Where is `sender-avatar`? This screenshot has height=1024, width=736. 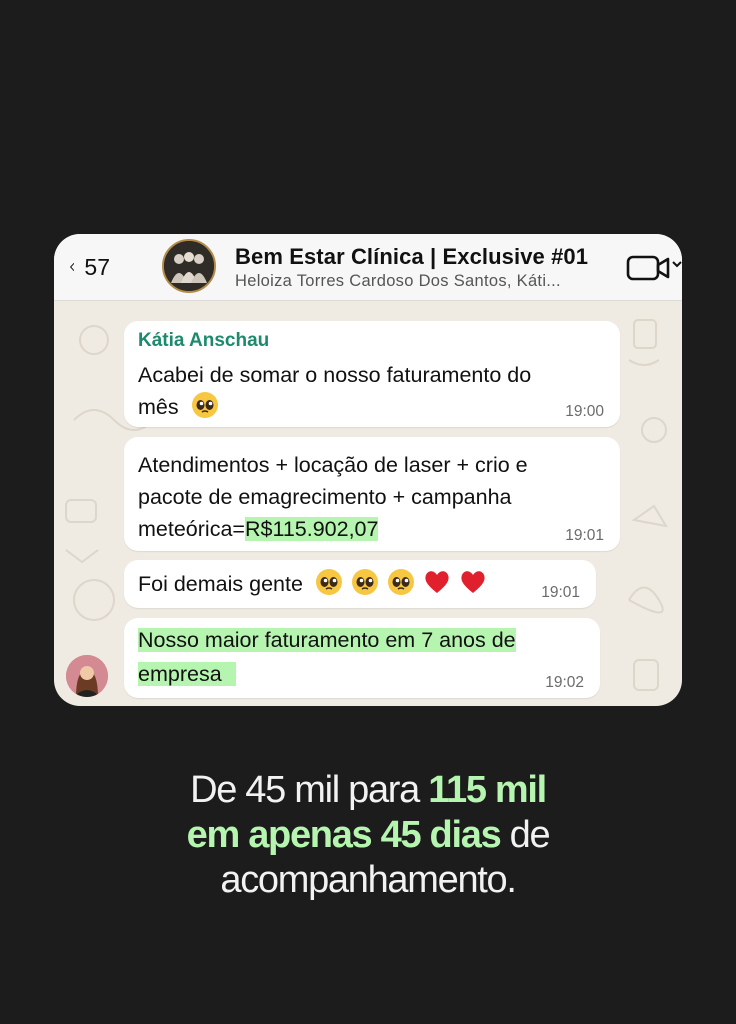
sender-avatar is located at coordinates (87, 676).